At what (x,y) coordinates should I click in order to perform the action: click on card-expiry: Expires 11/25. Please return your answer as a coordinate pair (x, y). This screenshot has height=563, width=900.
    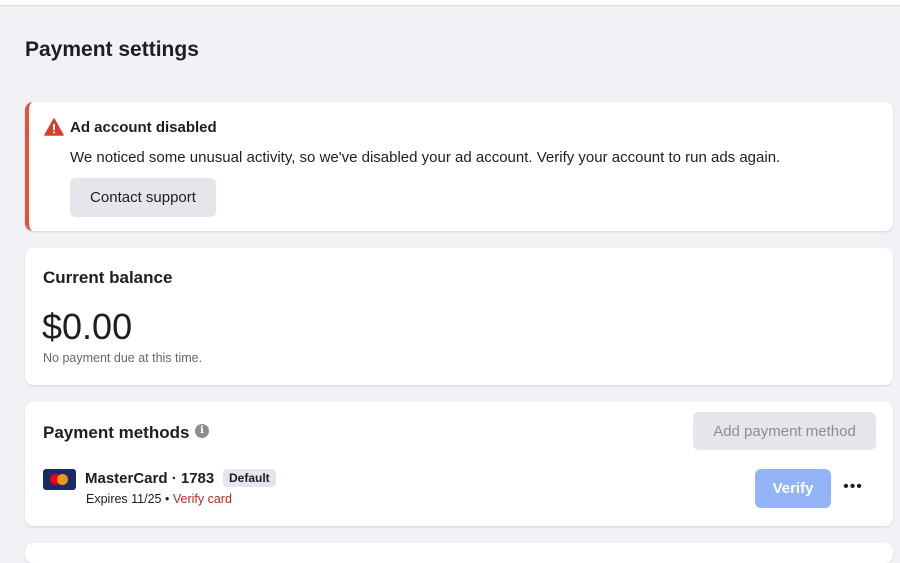
    Looking at the image, I should click on (124, 499).